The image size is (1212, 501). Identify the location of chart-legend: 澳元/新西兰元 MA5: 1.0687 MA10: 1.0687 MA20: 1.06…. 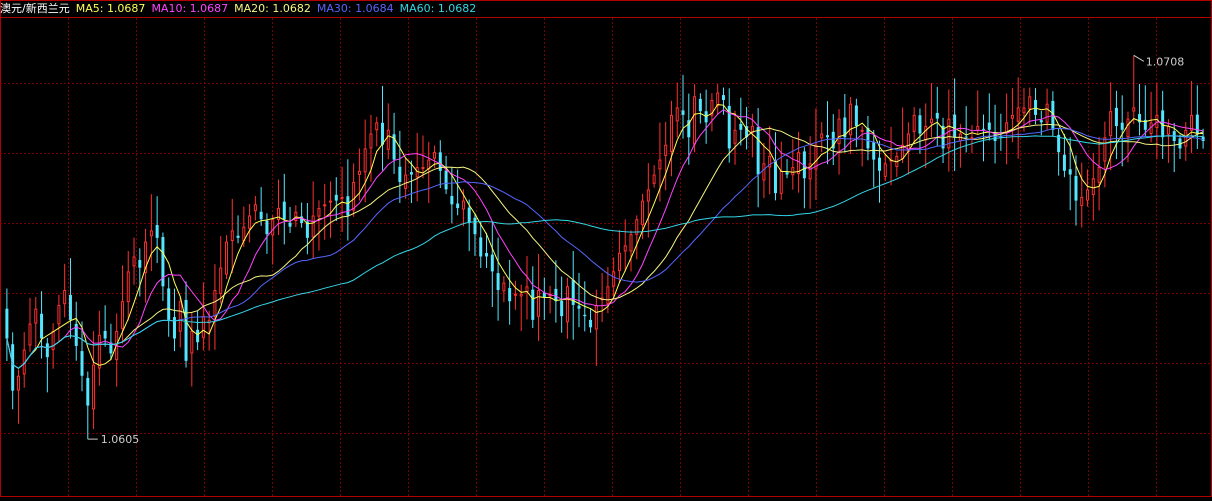
(241, 9).